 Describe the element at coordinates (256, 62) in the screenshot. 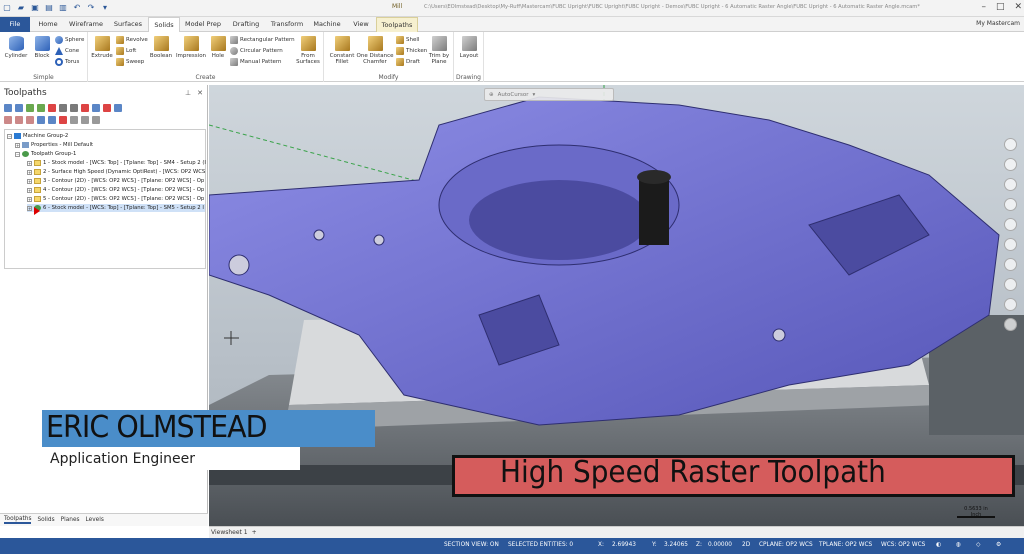

I see `manual-pattern-button: Manual Pattern` at that location.